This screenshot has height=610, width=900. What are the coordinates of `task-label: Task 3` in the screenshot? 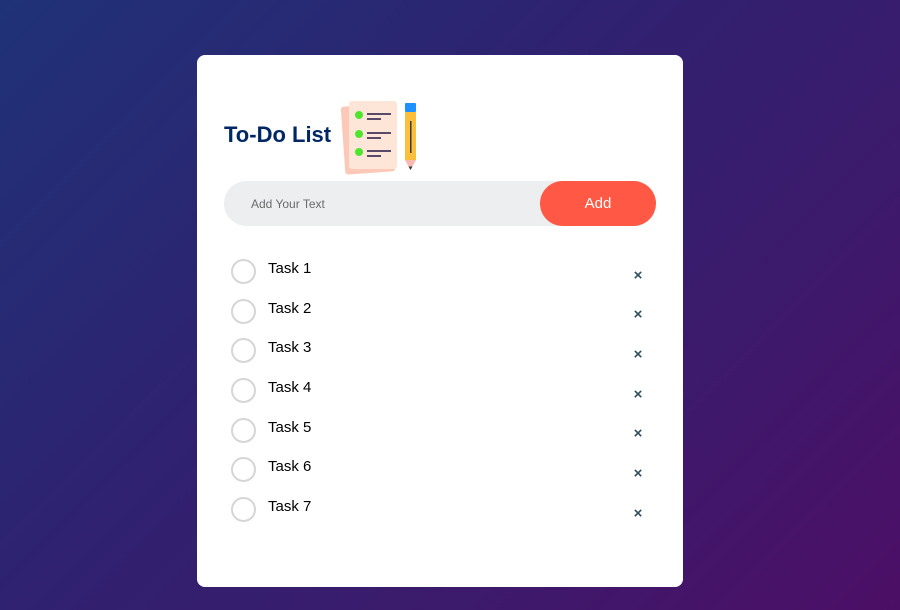 It's located at (290, 348).